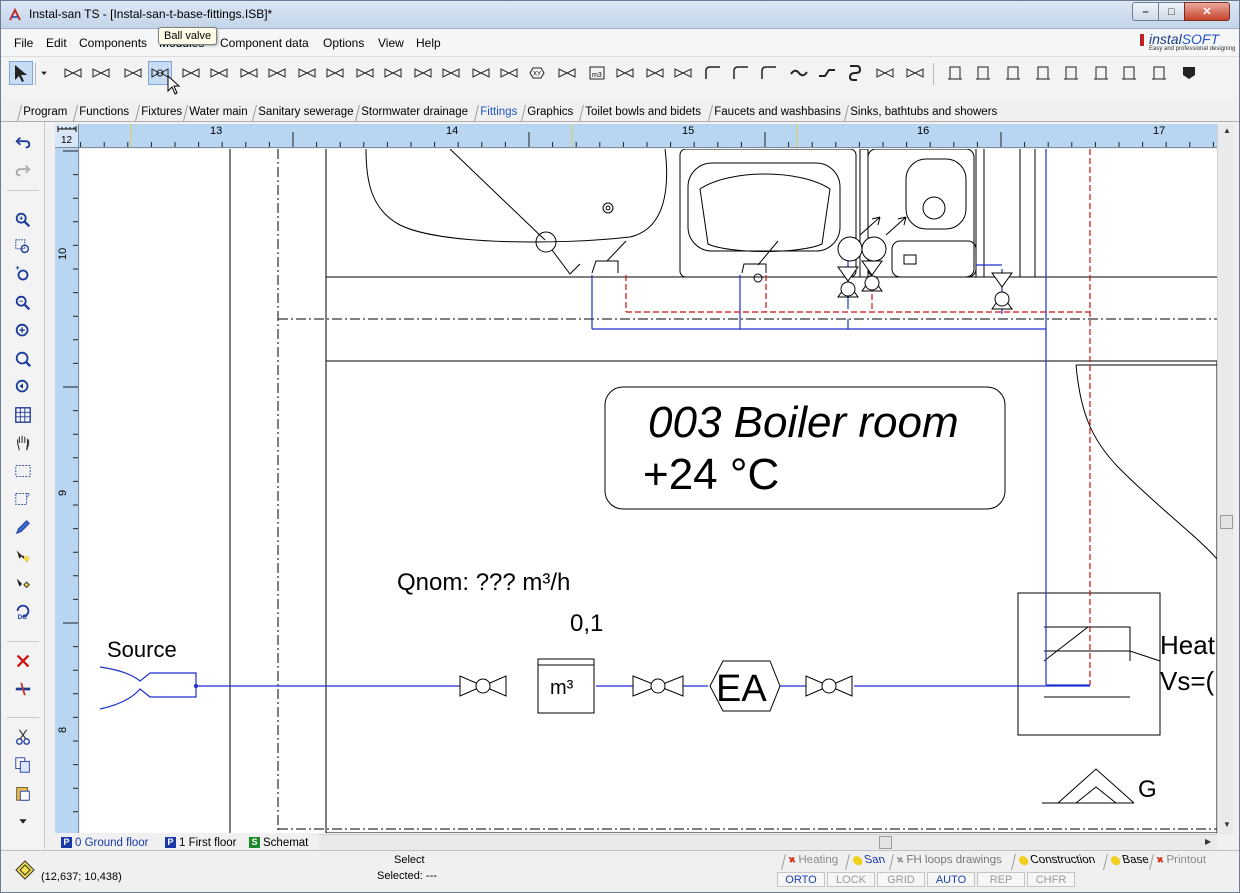 Image resolution: width=1240 pixels, height=893 pixels. I want to click on zoom-extents-button, so click(23, 359).